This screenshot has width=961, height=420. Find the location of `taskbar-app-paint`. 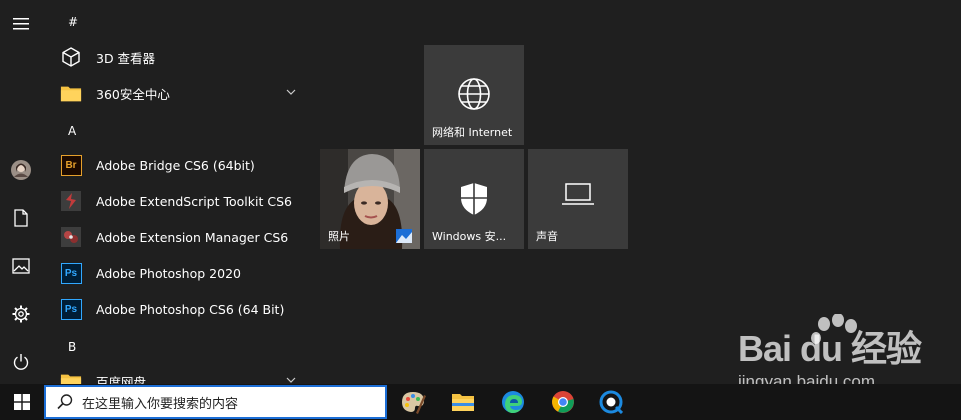

taskbar-app-paint is located at coordinates (413, 402).